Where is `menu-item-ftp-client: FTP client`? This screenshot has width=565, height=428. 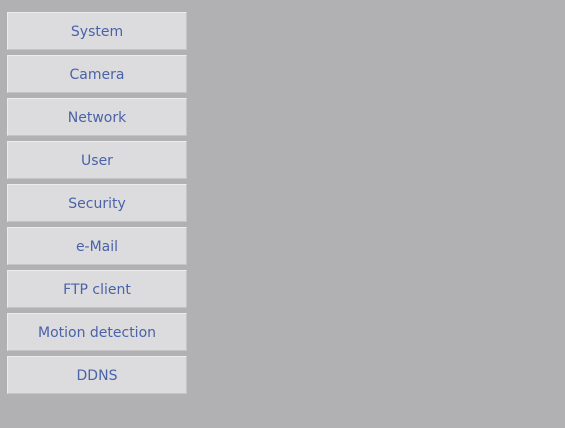
menu-item-ftp-client: FTP client is located at coordinates (97, 289).